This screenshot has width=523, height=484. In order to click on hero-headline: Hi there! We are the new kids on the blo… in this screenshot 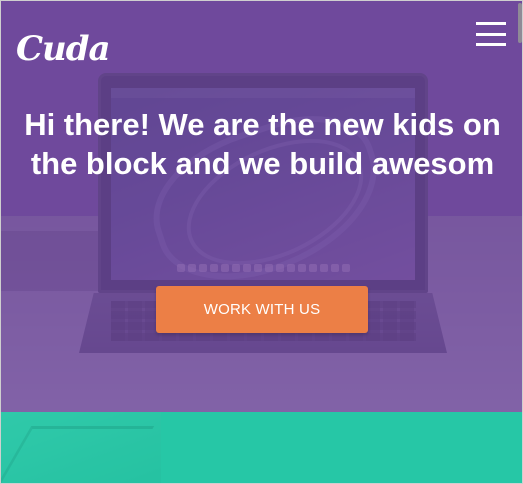, I will do `click(262, 144)`.